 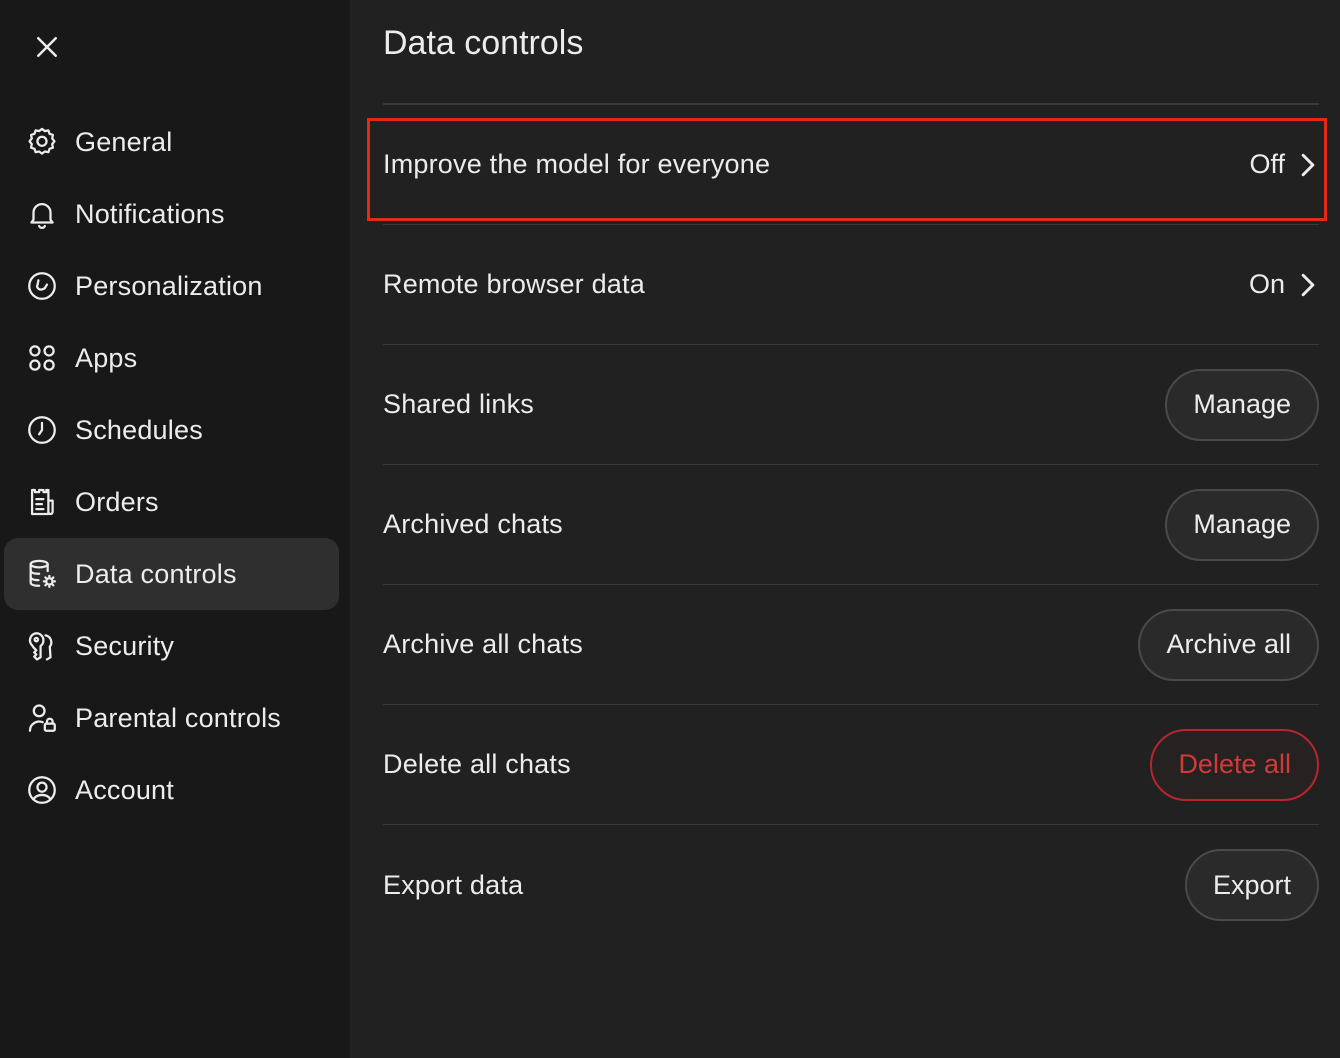 I want to click on manage-archived-chats-button: Manage, so click(x=1242, y=524).